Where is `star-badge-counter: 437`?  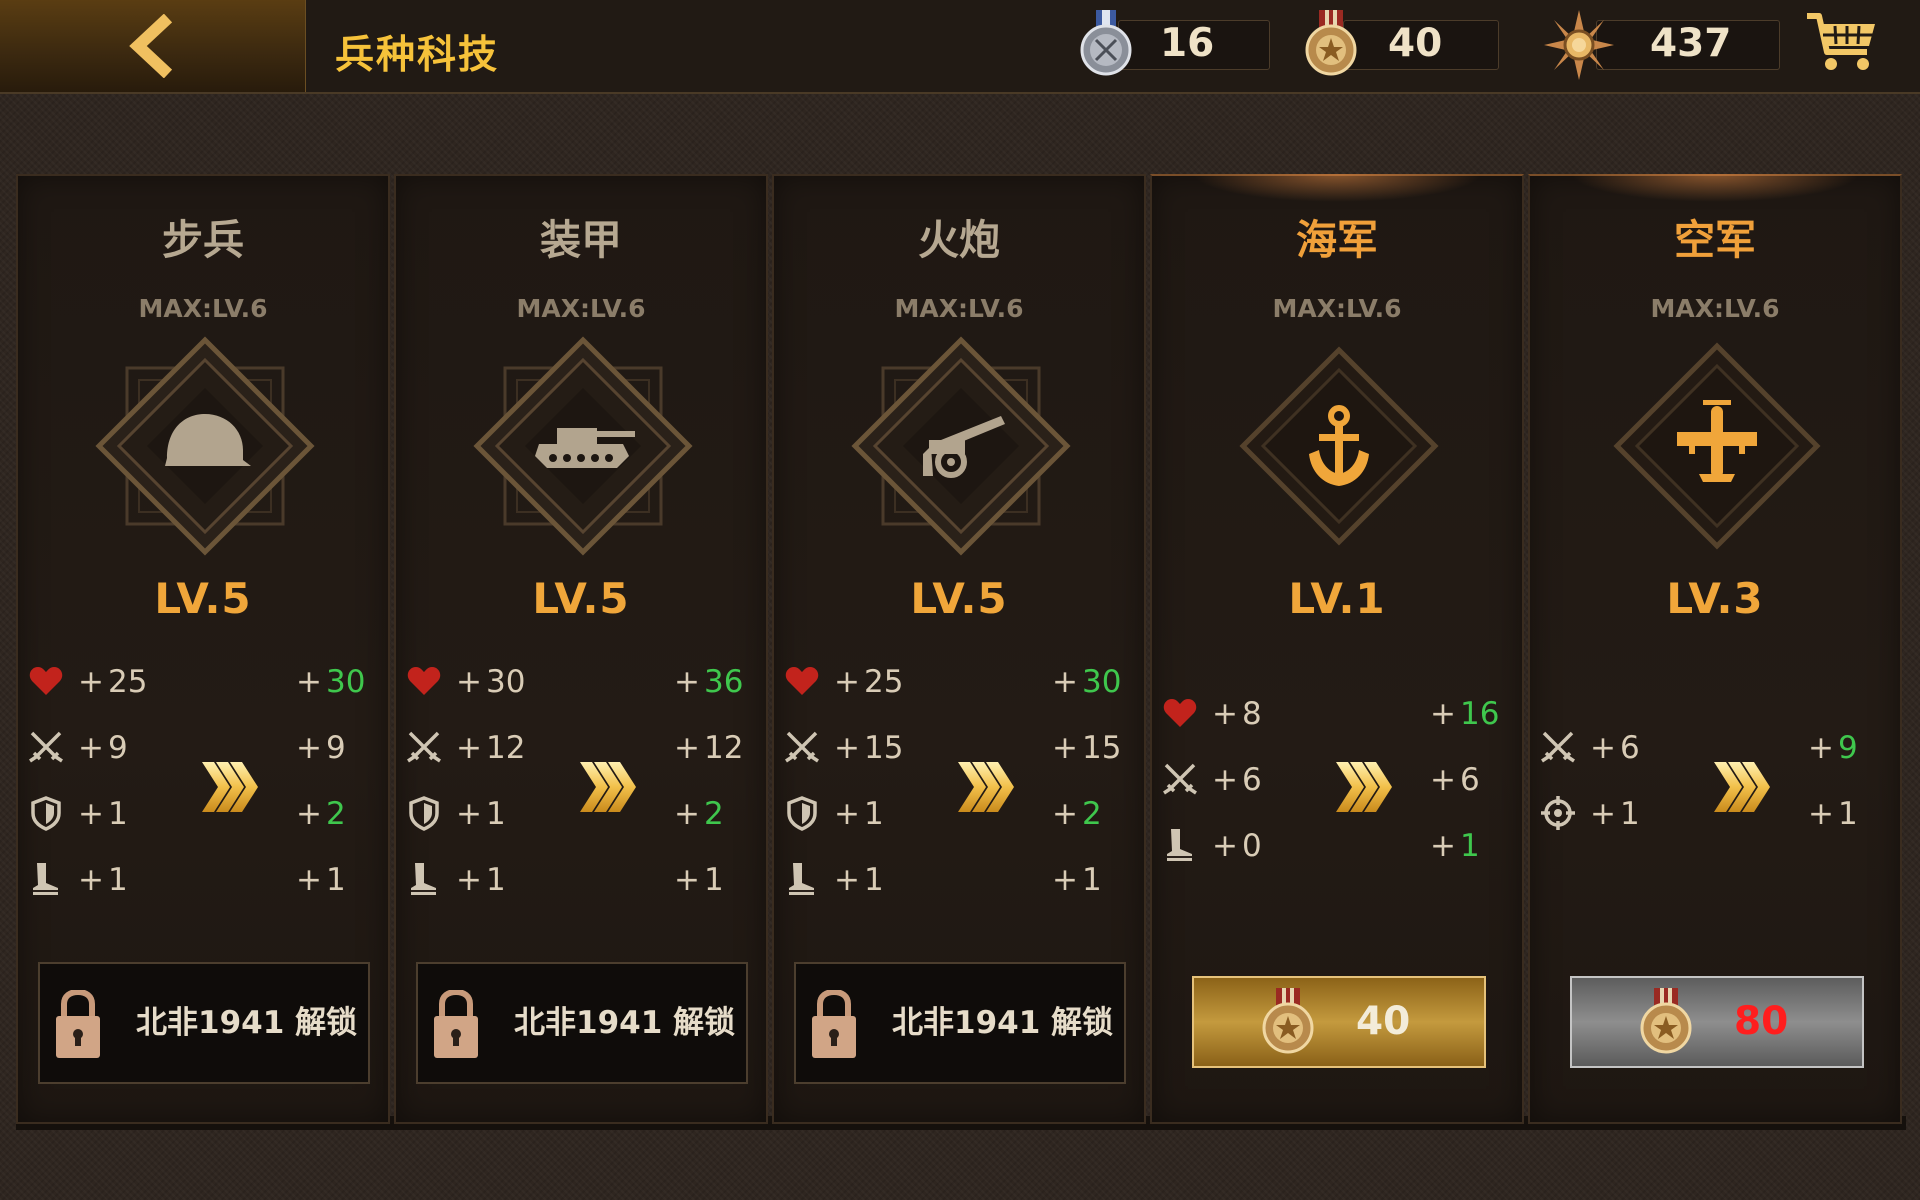 star-badge-counter: 437 is located at coordinates (1661, 45).